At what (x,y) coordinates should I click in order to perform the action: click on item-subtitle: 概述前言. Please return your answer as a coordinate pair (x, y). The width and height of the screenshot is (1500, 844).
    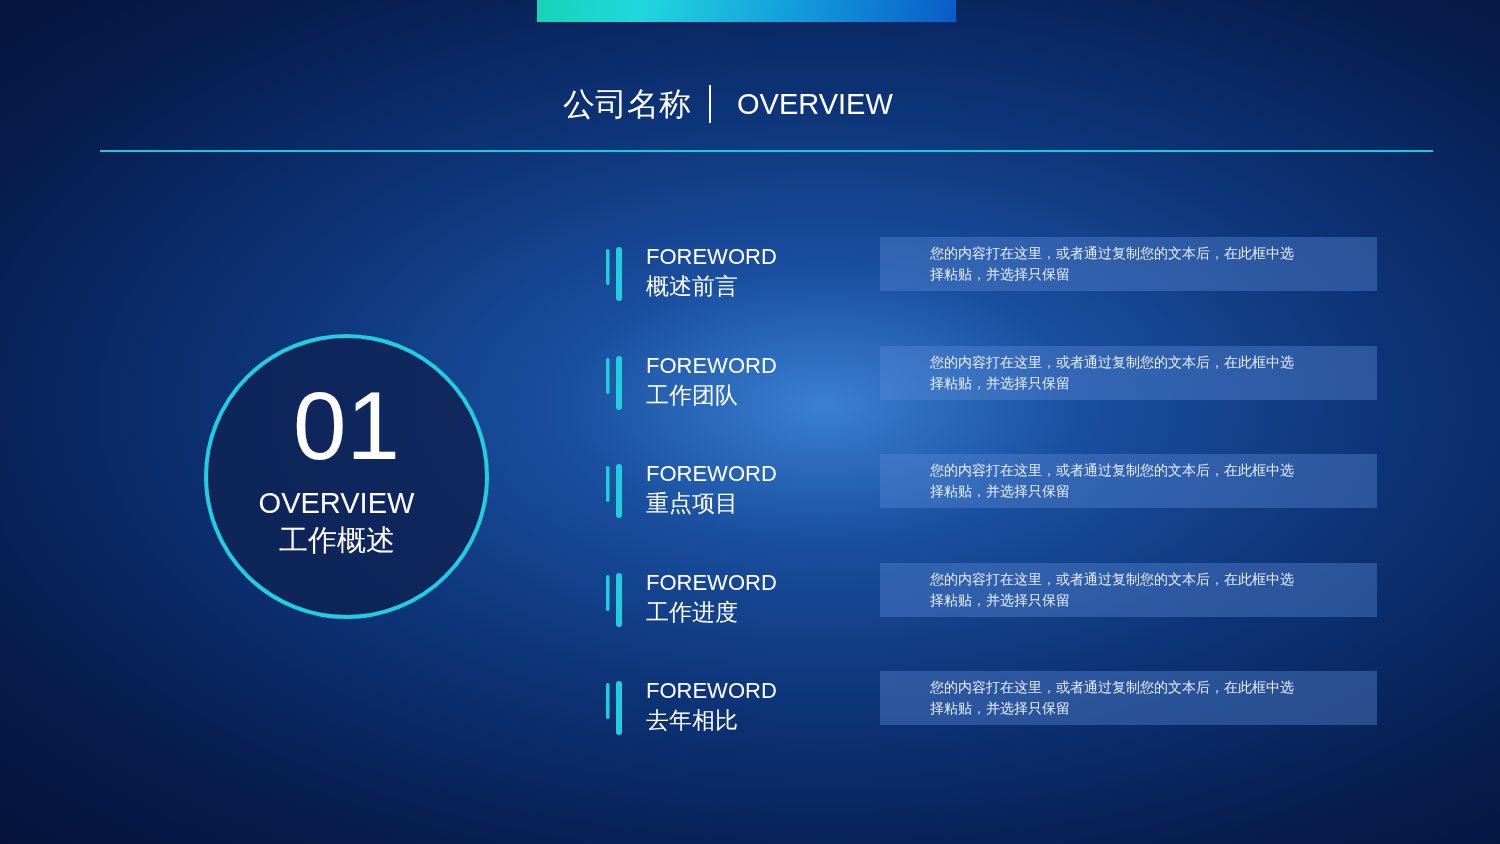
    Looking at the image, I should click on (692, 286).